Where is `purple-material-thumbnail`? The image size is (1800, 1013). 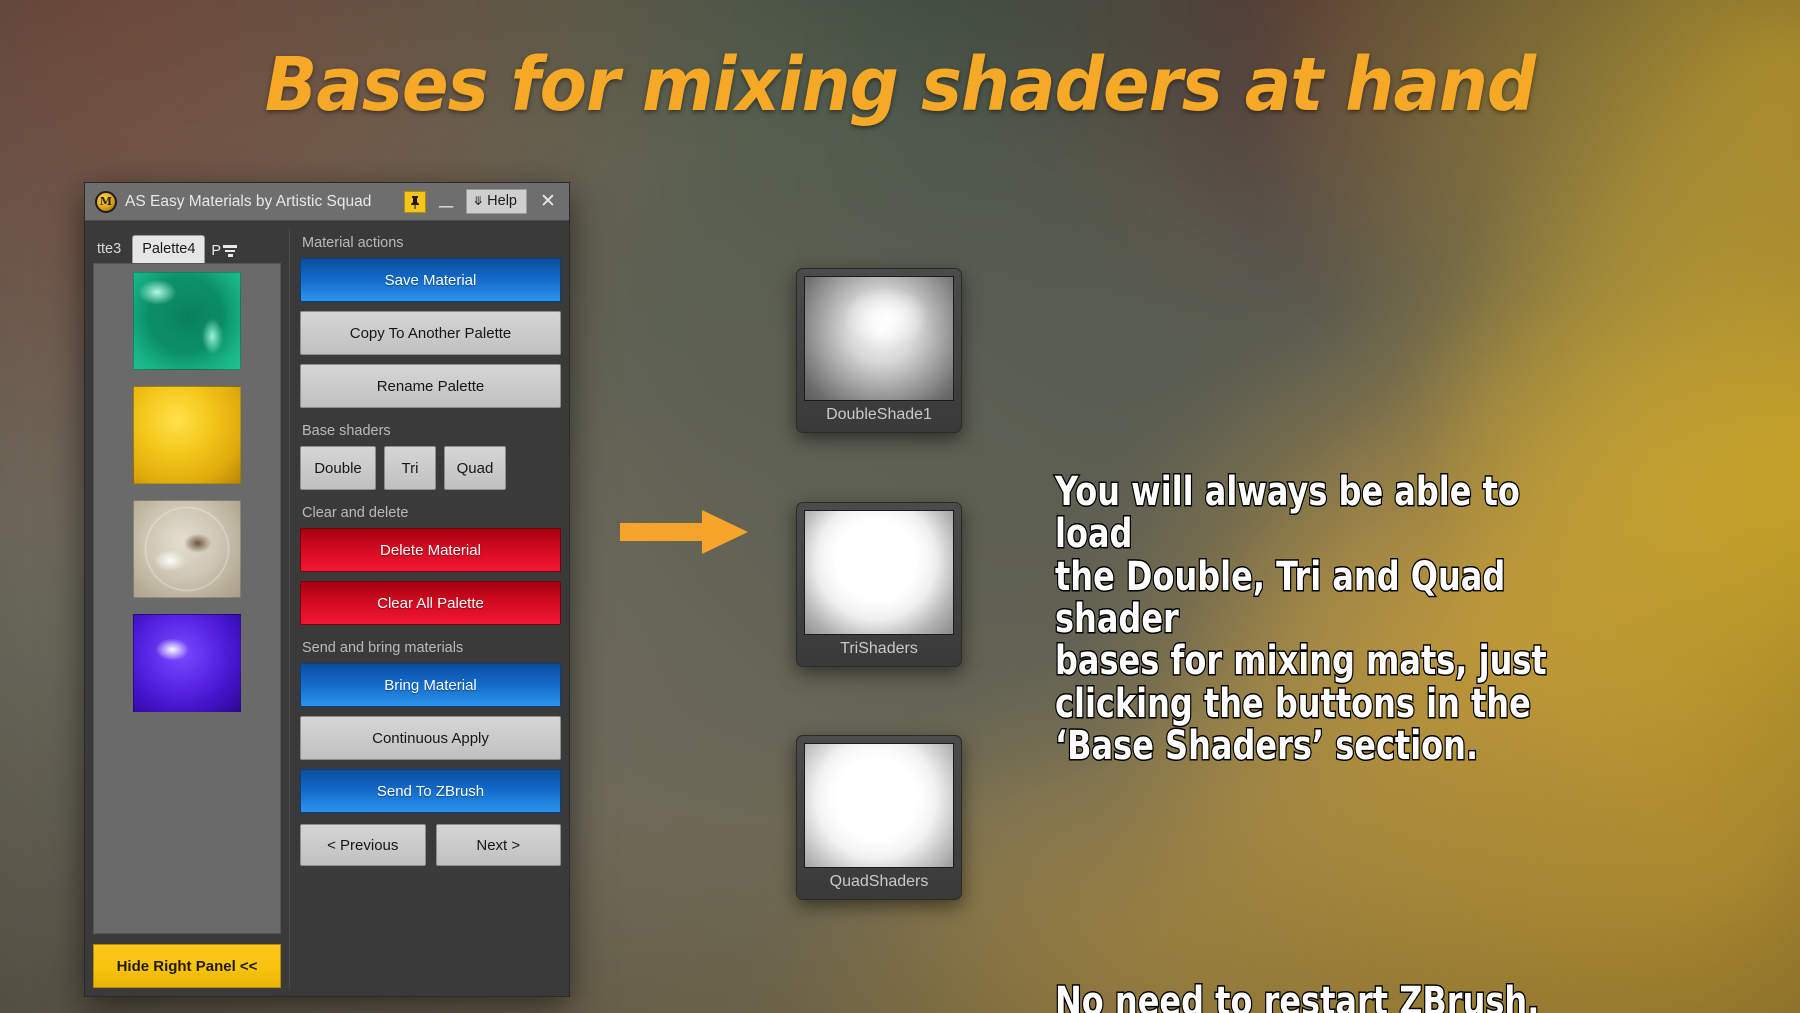
purple-material-thumbnail is located at coordinates (187, 663).